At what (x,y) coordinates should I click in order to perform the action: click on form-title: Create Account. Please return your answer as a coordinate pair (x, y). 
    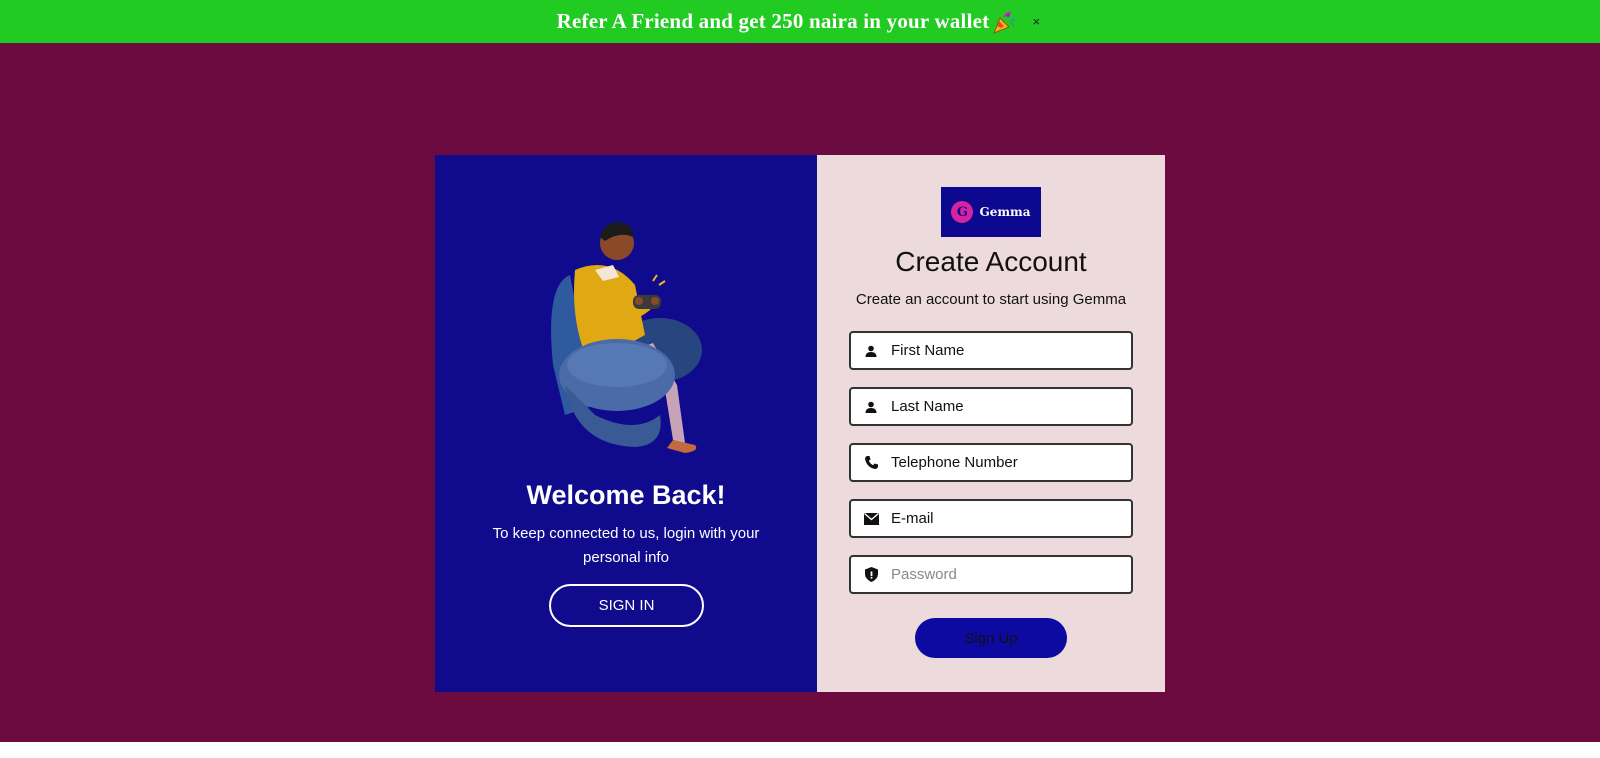
    Looking at the image, I should click on (991, 261).